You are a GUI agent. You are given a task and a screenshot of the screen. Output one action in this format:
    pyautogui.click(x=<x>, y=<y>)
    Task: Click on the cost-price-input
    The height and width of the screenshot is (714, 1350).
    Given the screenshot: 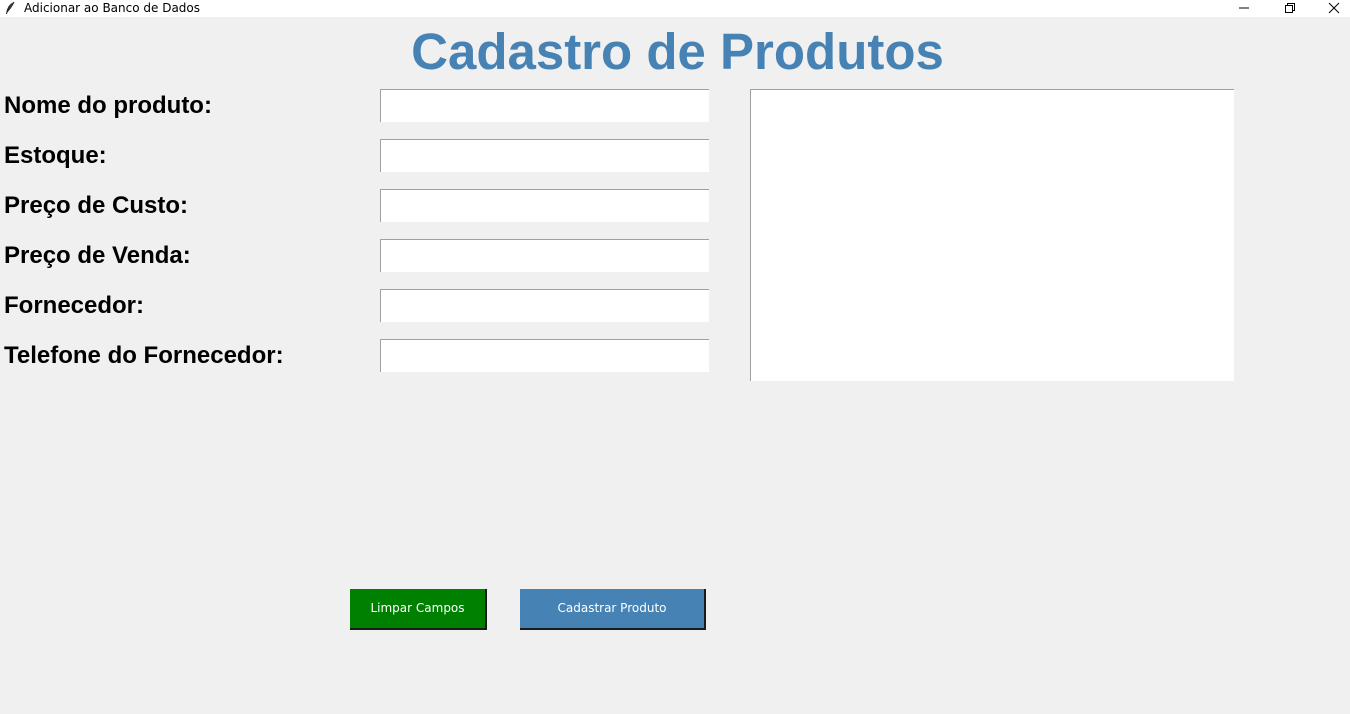 What is the action you would take?
    pyautogui.click(x=544, y=205)
    